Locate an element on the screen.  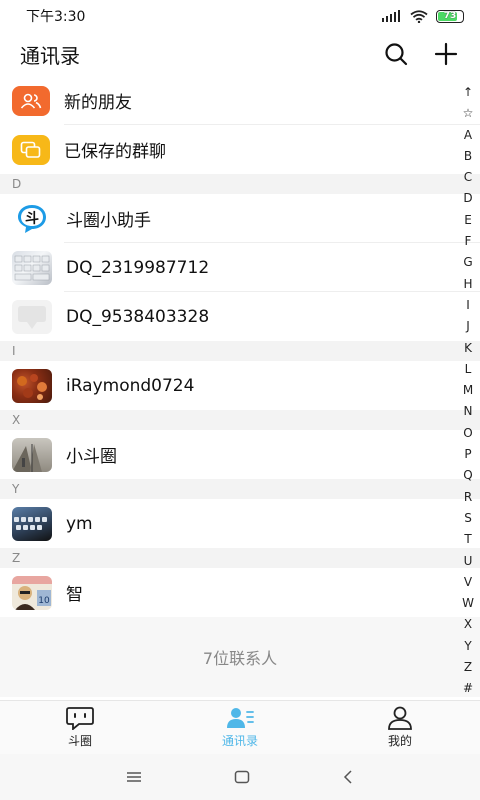
contact-row: iRaymond0724 is located at coordinates (240, 385).